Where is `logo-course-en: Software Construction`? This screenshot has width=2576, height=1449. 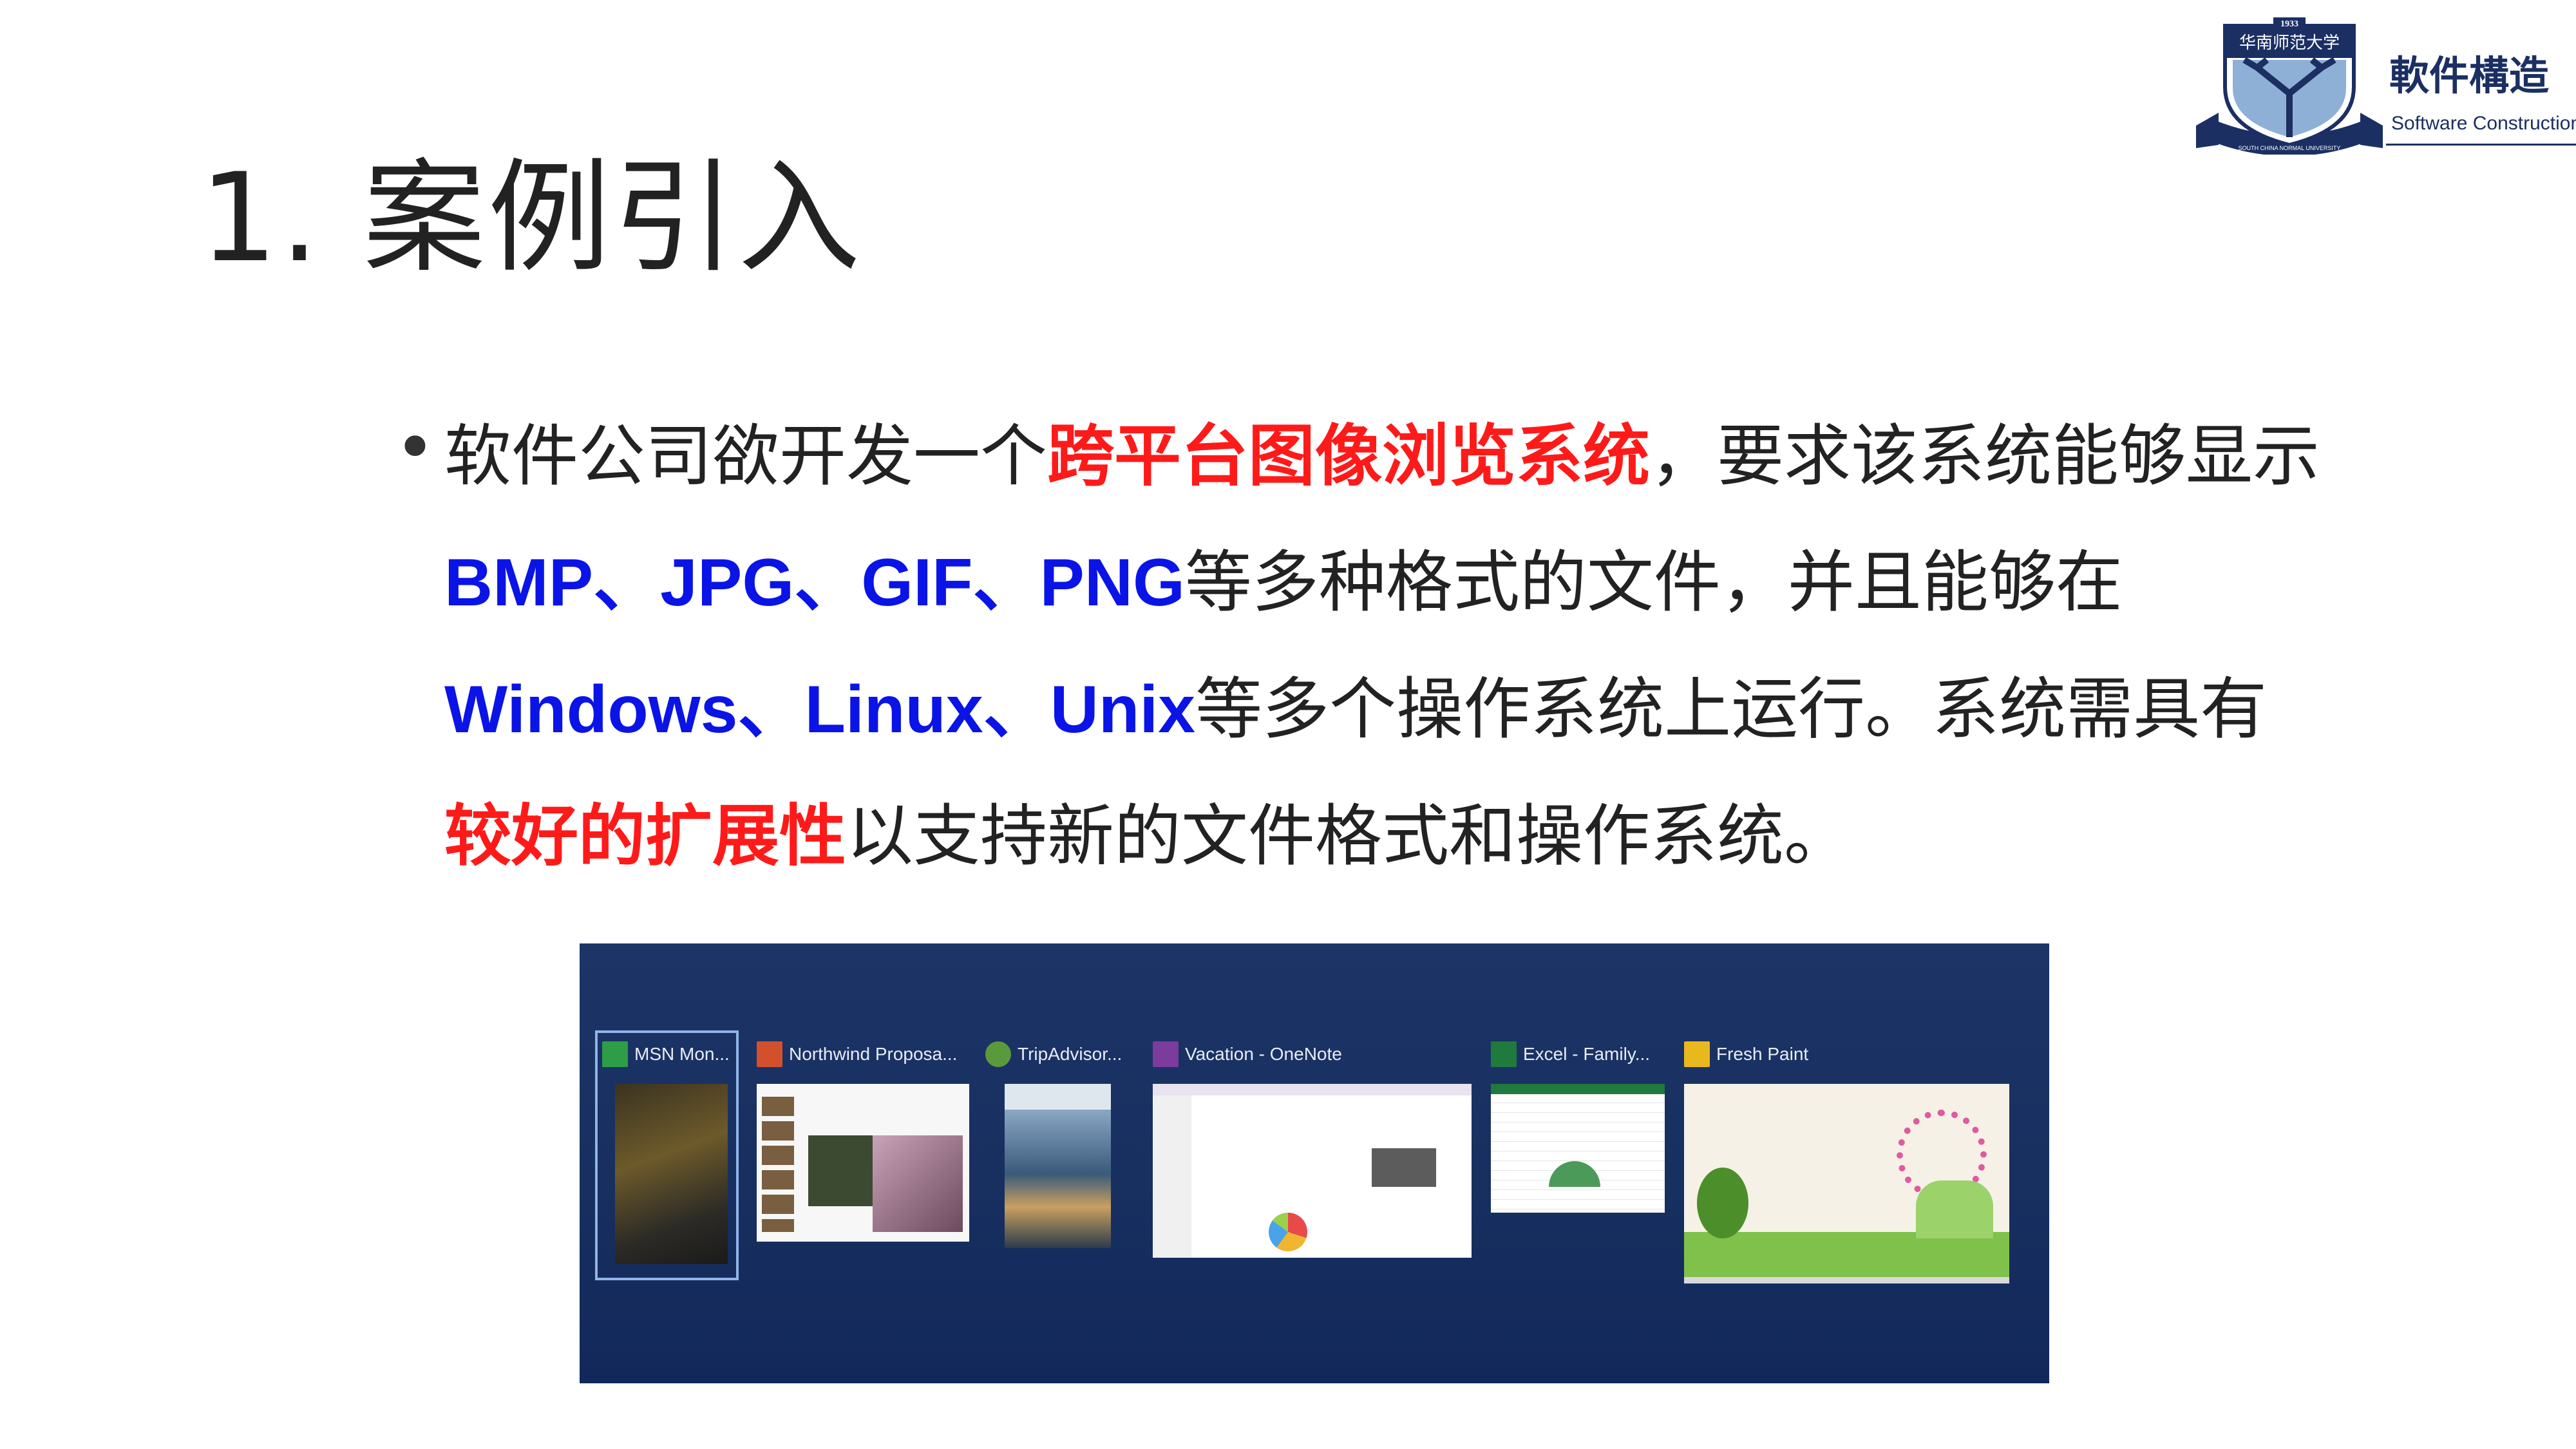 logo-course-en: Software Construction is located at coordinates (2483, 124).